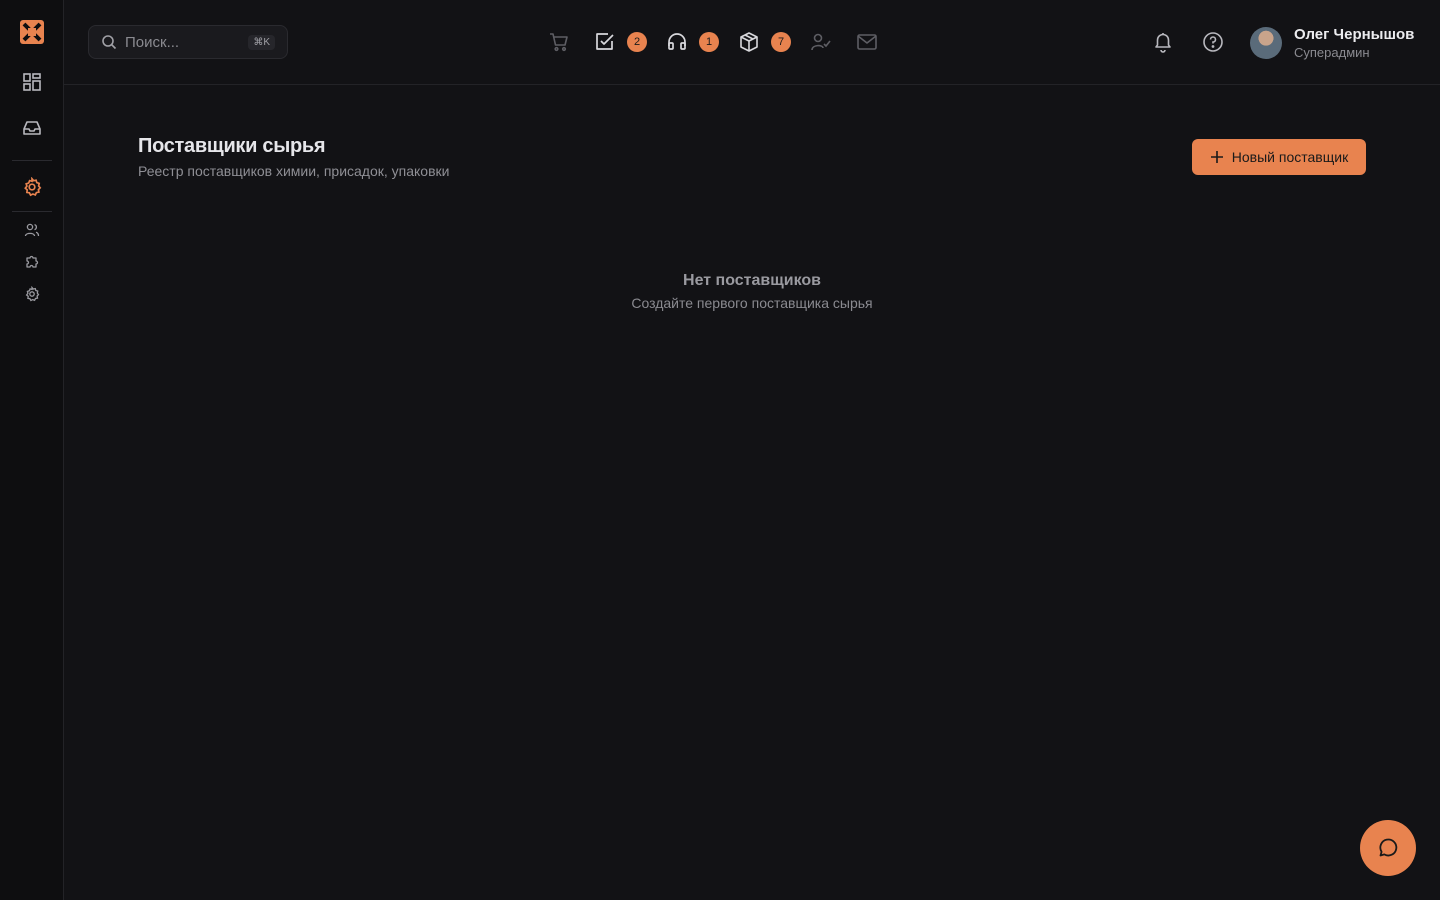 Image resolution: width=1440 pixels, height=900 pixels. What do you see at coordinates (764, 42) in the screenshot?
I see `orders-button: 7` at bounding box center [764, 42].